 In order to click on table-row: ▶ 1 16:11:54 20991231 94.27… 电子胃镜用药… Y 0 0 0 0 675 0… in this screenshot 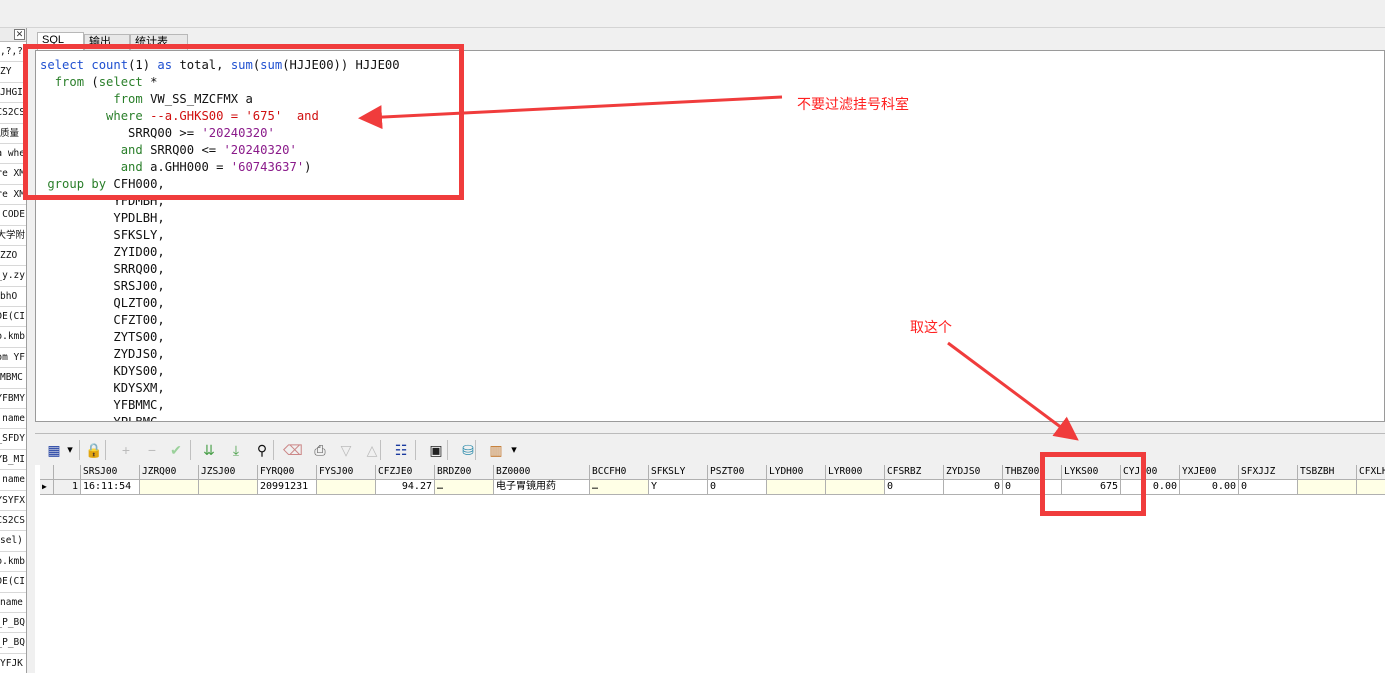, I will do `click(712, 487)`.